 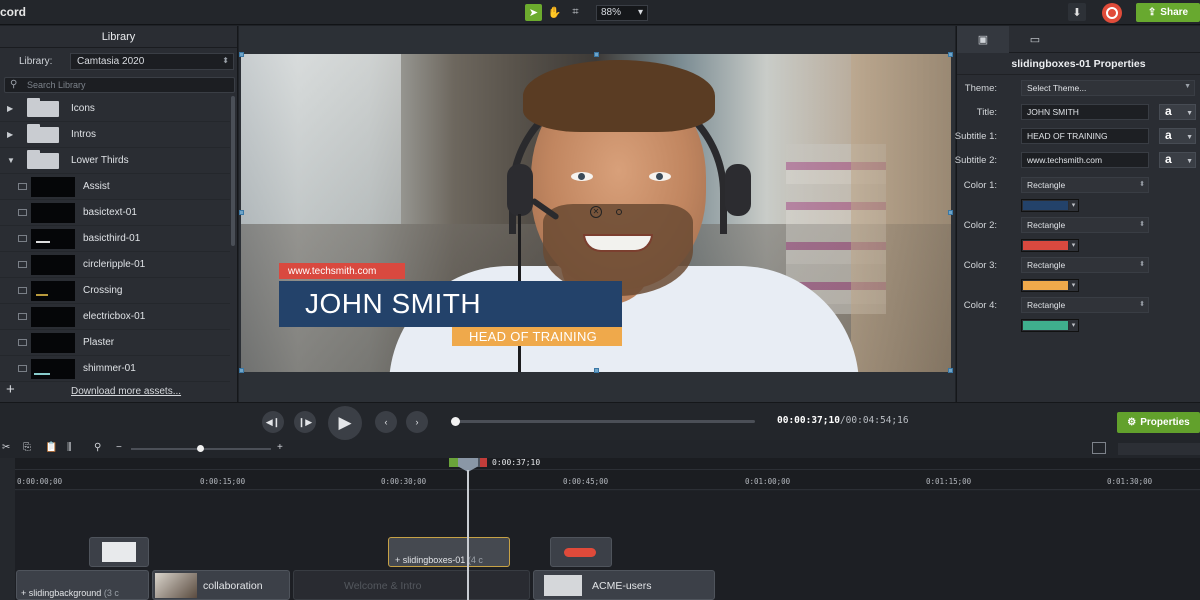 What do you see at coordinates (983, 39) in the screenshot?
I see `tab-visual-properties: ▣` at bounding box center [983, 39].